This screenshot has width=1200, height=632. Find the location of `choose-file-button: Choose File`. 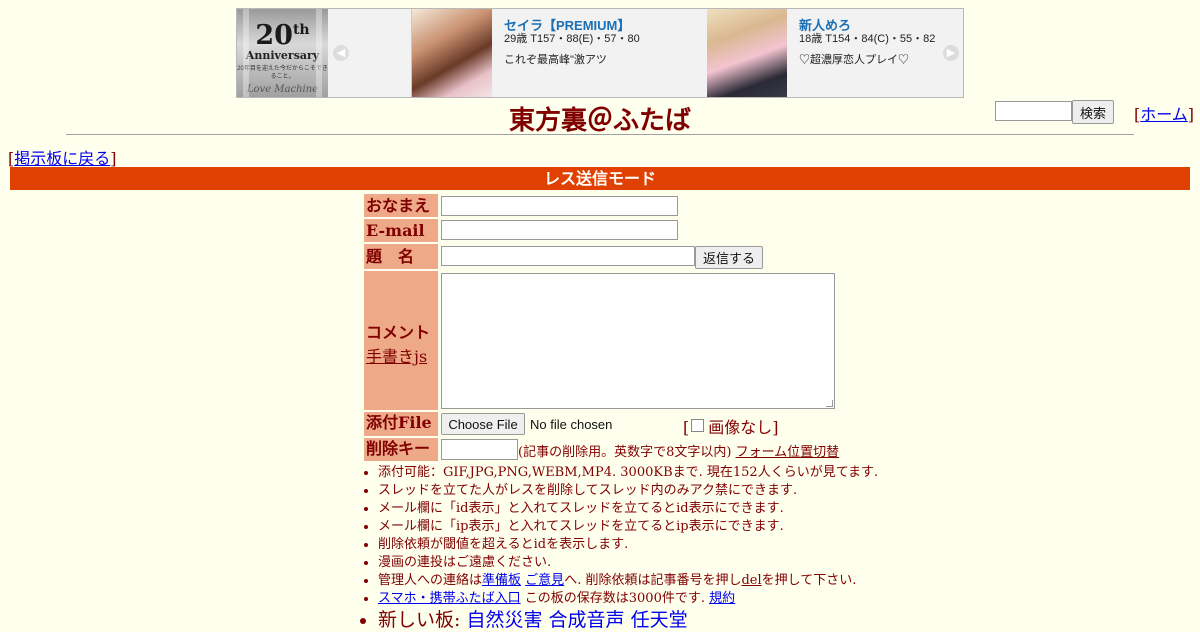

choose-file-button: Choose File is located at coordinates (483, 424).